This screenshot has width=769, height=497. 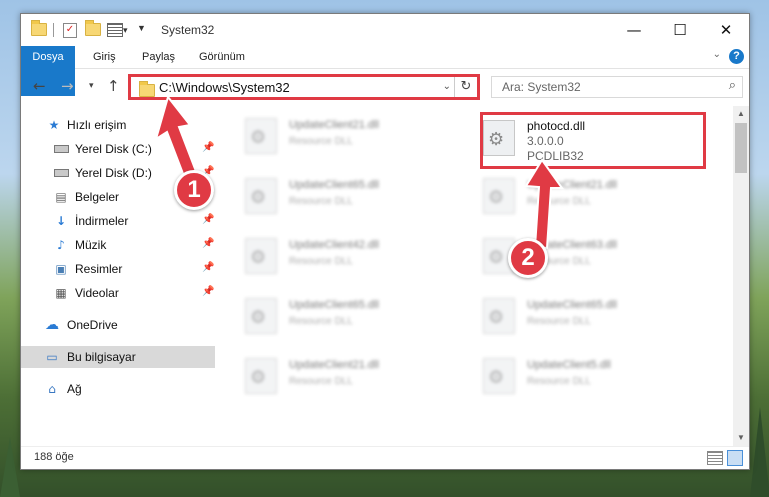 I want to click on documents-icon: ▤, so click(x=61, y=197).